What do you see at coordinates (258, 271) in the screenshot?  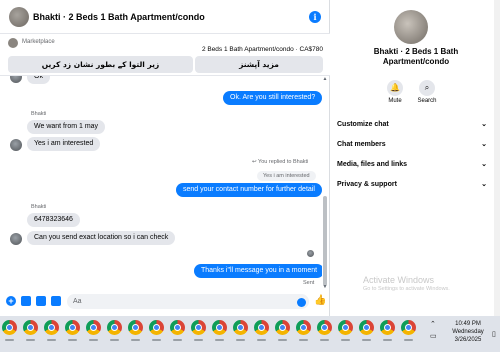 I see `message-bubble-out: Thanks i"ll message you in a moment` at bounding box center [258, 271].